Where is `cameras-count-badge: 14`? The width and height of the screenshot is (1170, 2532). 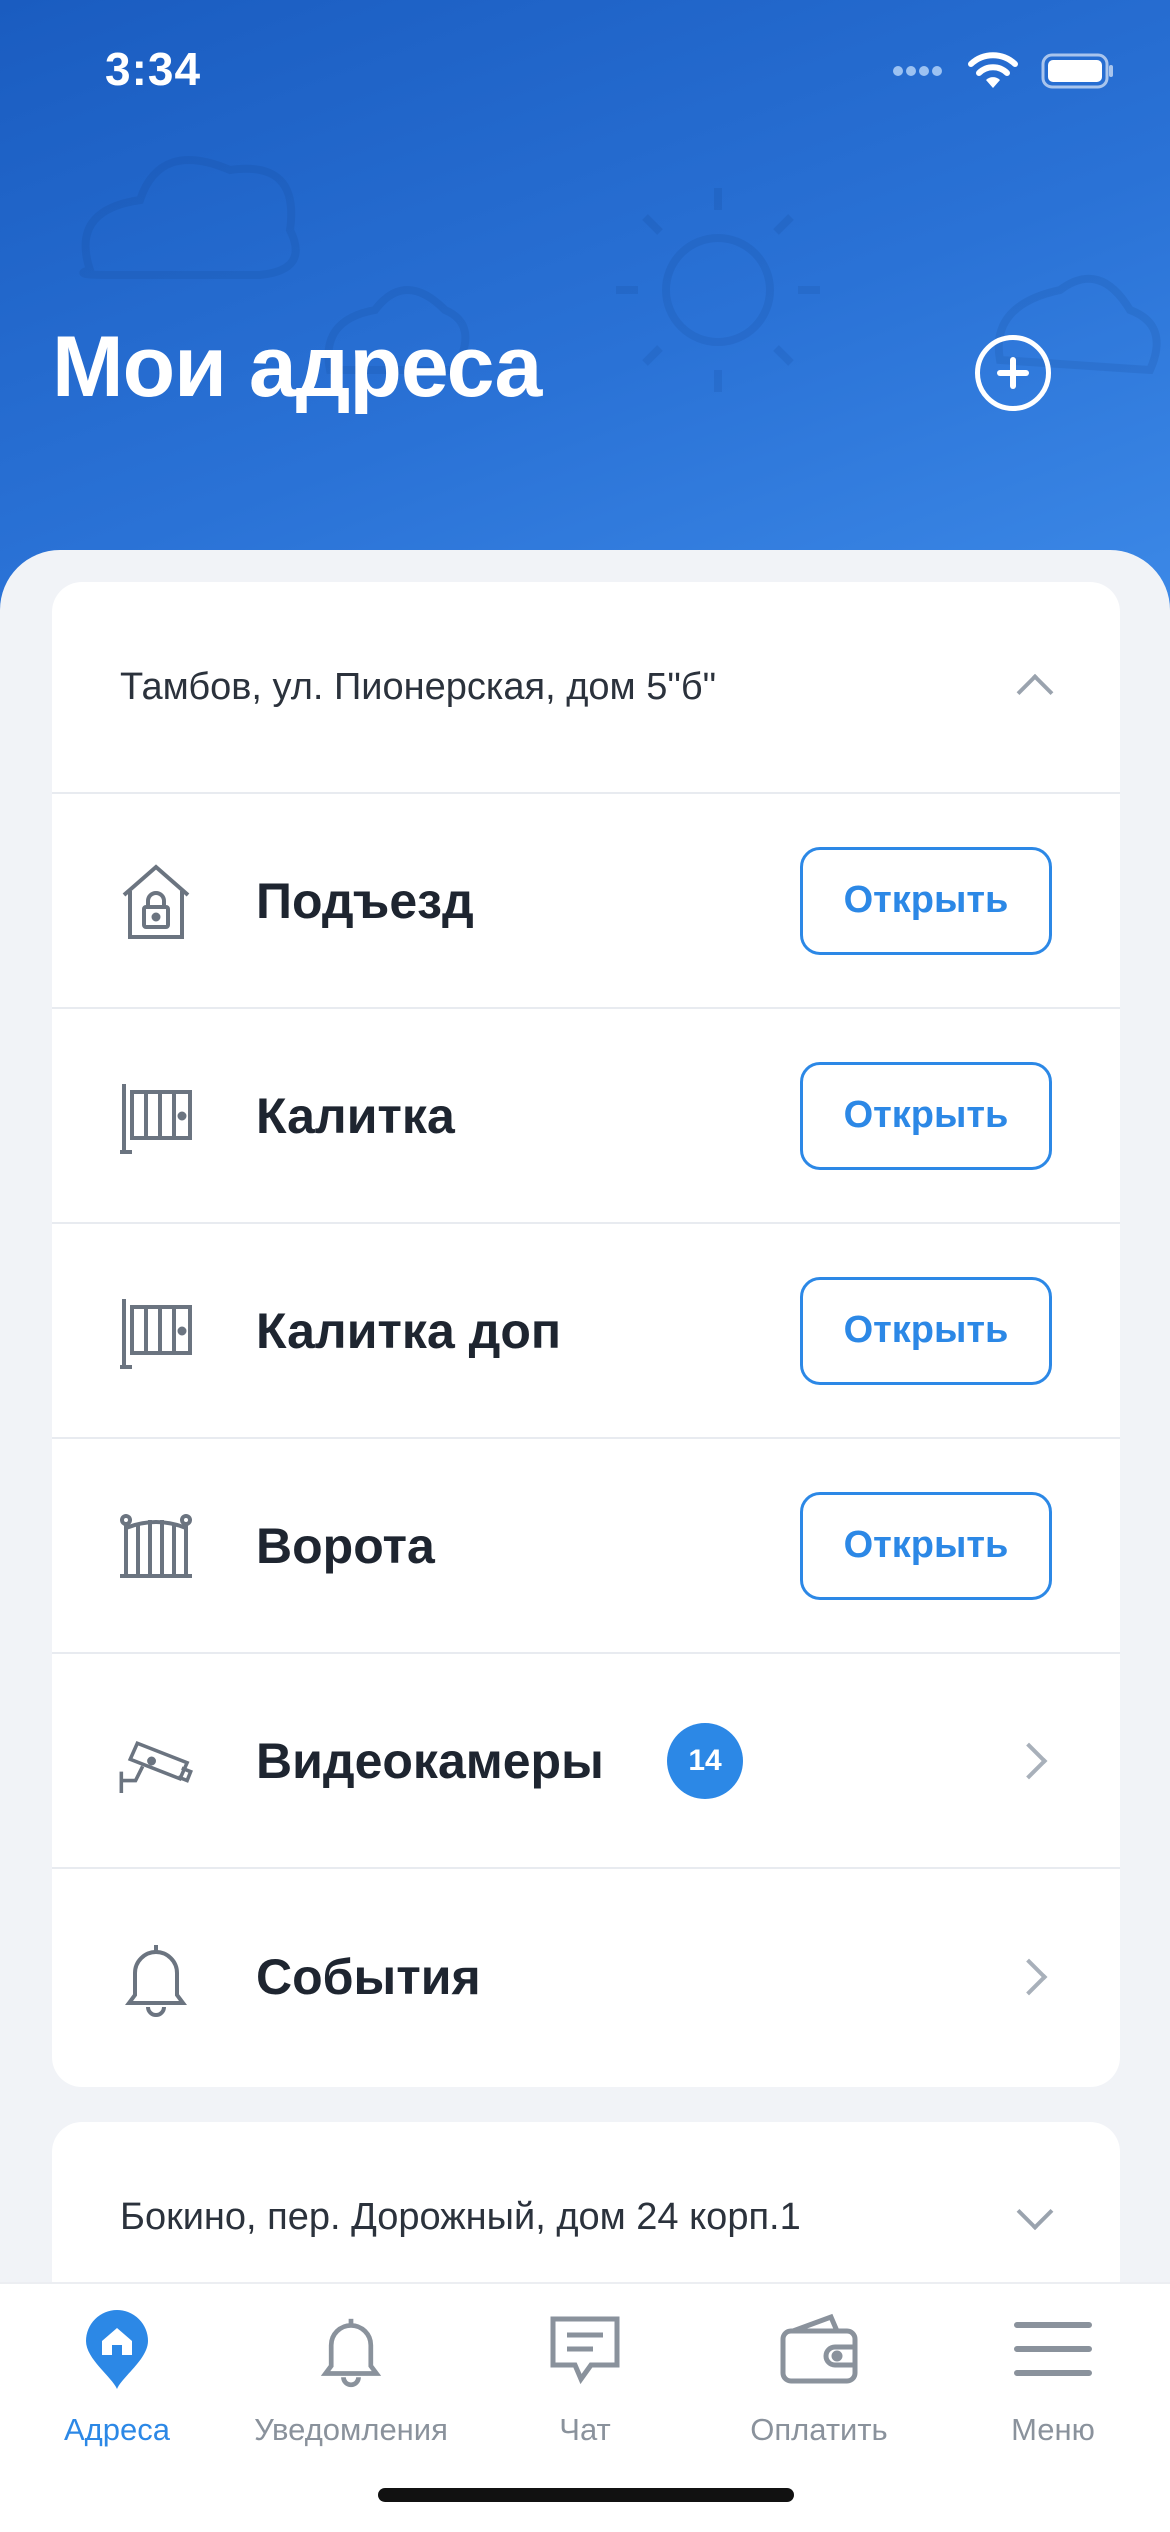 cameras-count-badge: 14 is located at coordinates (705, 1760).